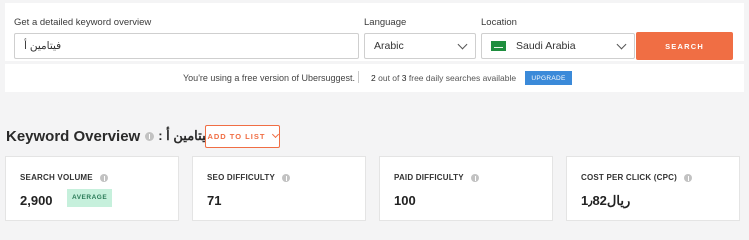 This screenshot has height=240, width=749. What do you see at coordinates (404, 78) in the screenshot?
I see `searches-total: 3` at bounding box center [404, 78].